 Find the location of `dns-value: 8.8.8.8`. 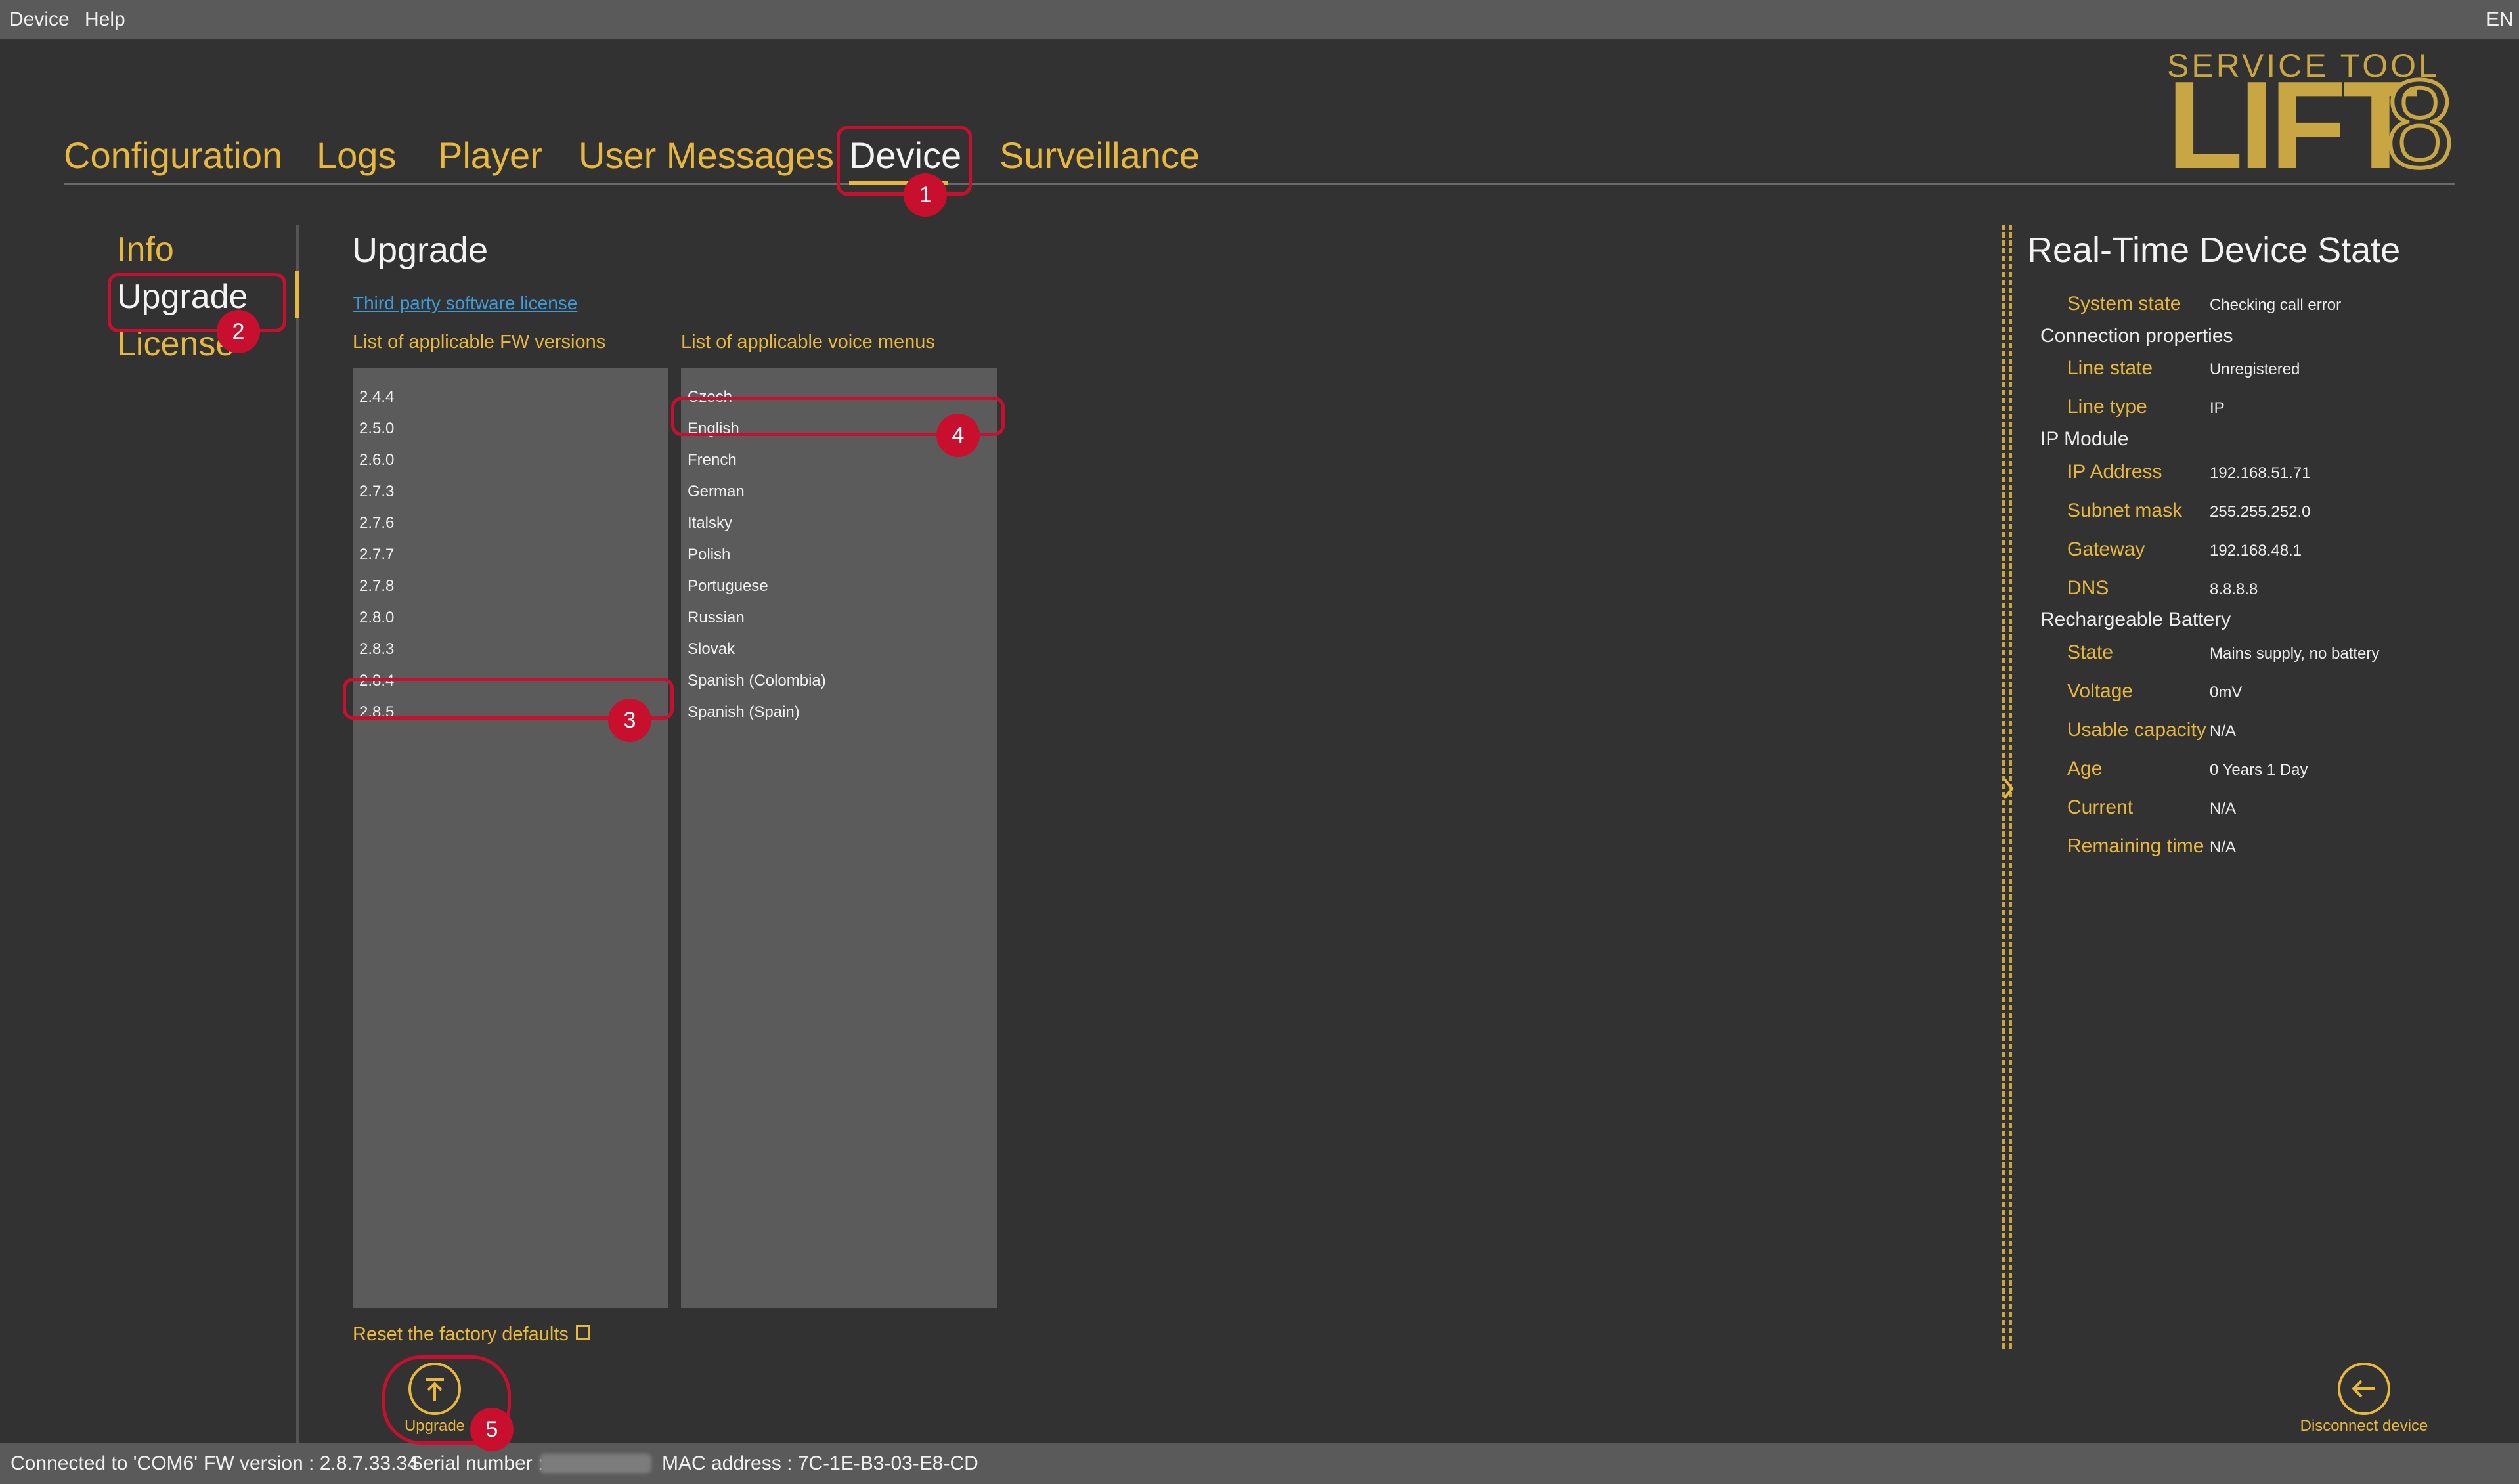

dns-value: 8.8.8.8 is located at coordinates (2234, 589).